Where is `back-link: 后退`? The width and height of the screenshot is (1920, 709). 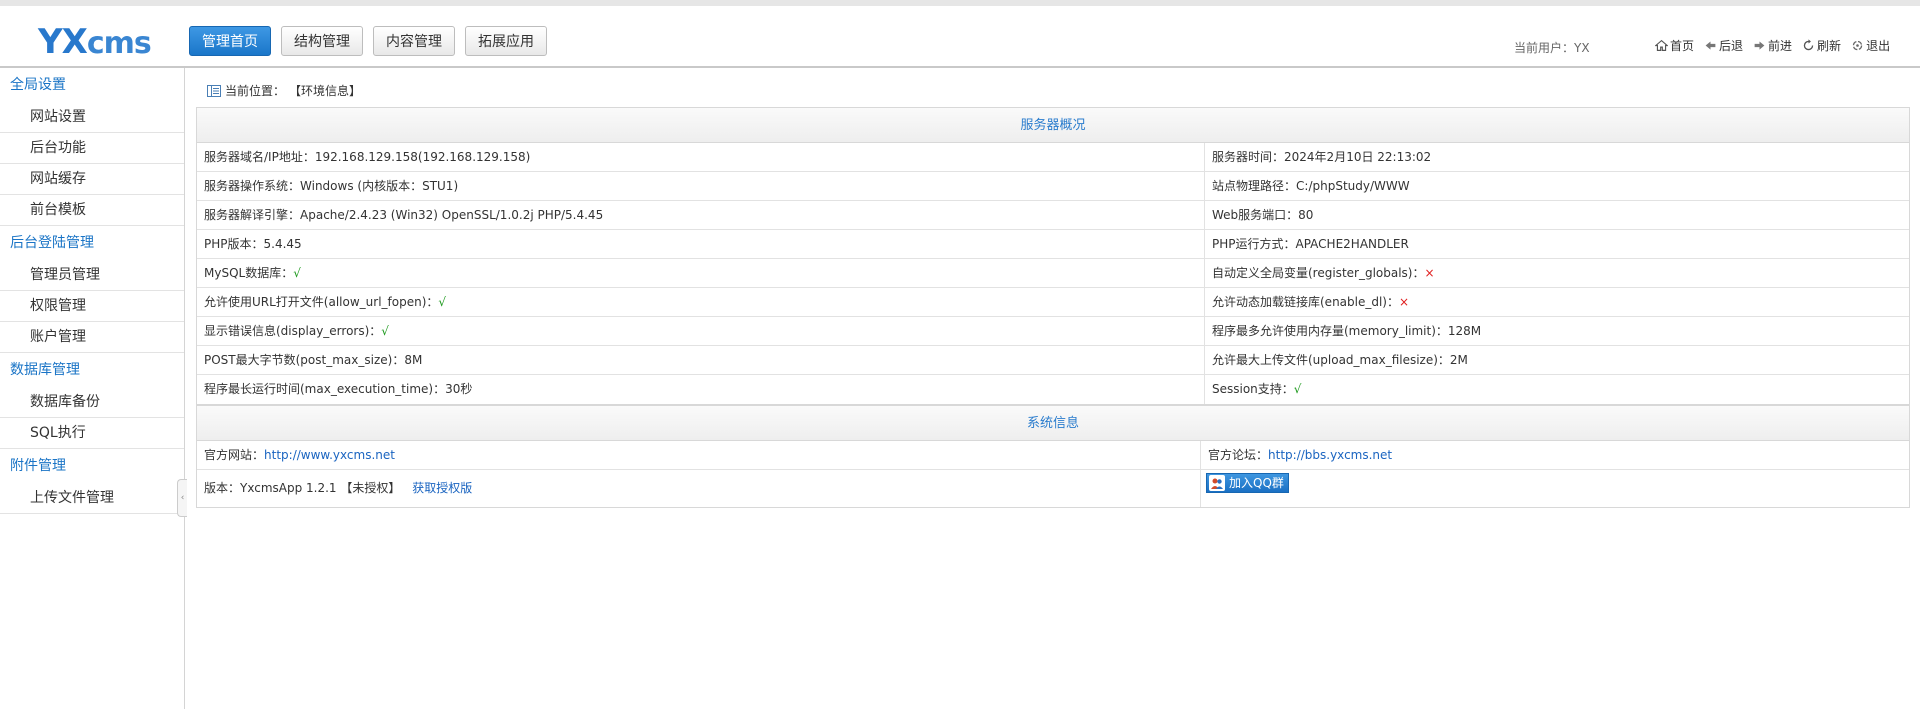
back-link: 后退 is located at coordinates (1723, 45).